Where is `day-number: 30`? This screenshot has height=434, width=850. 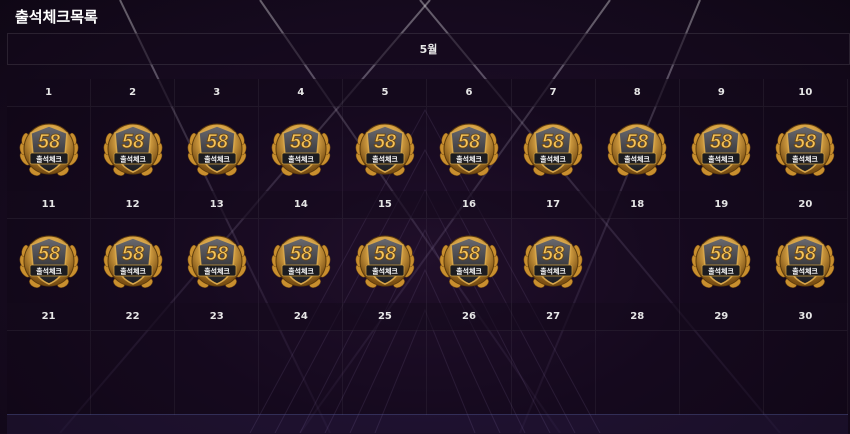
day-number: 30 is located at coordinates (805, 317).